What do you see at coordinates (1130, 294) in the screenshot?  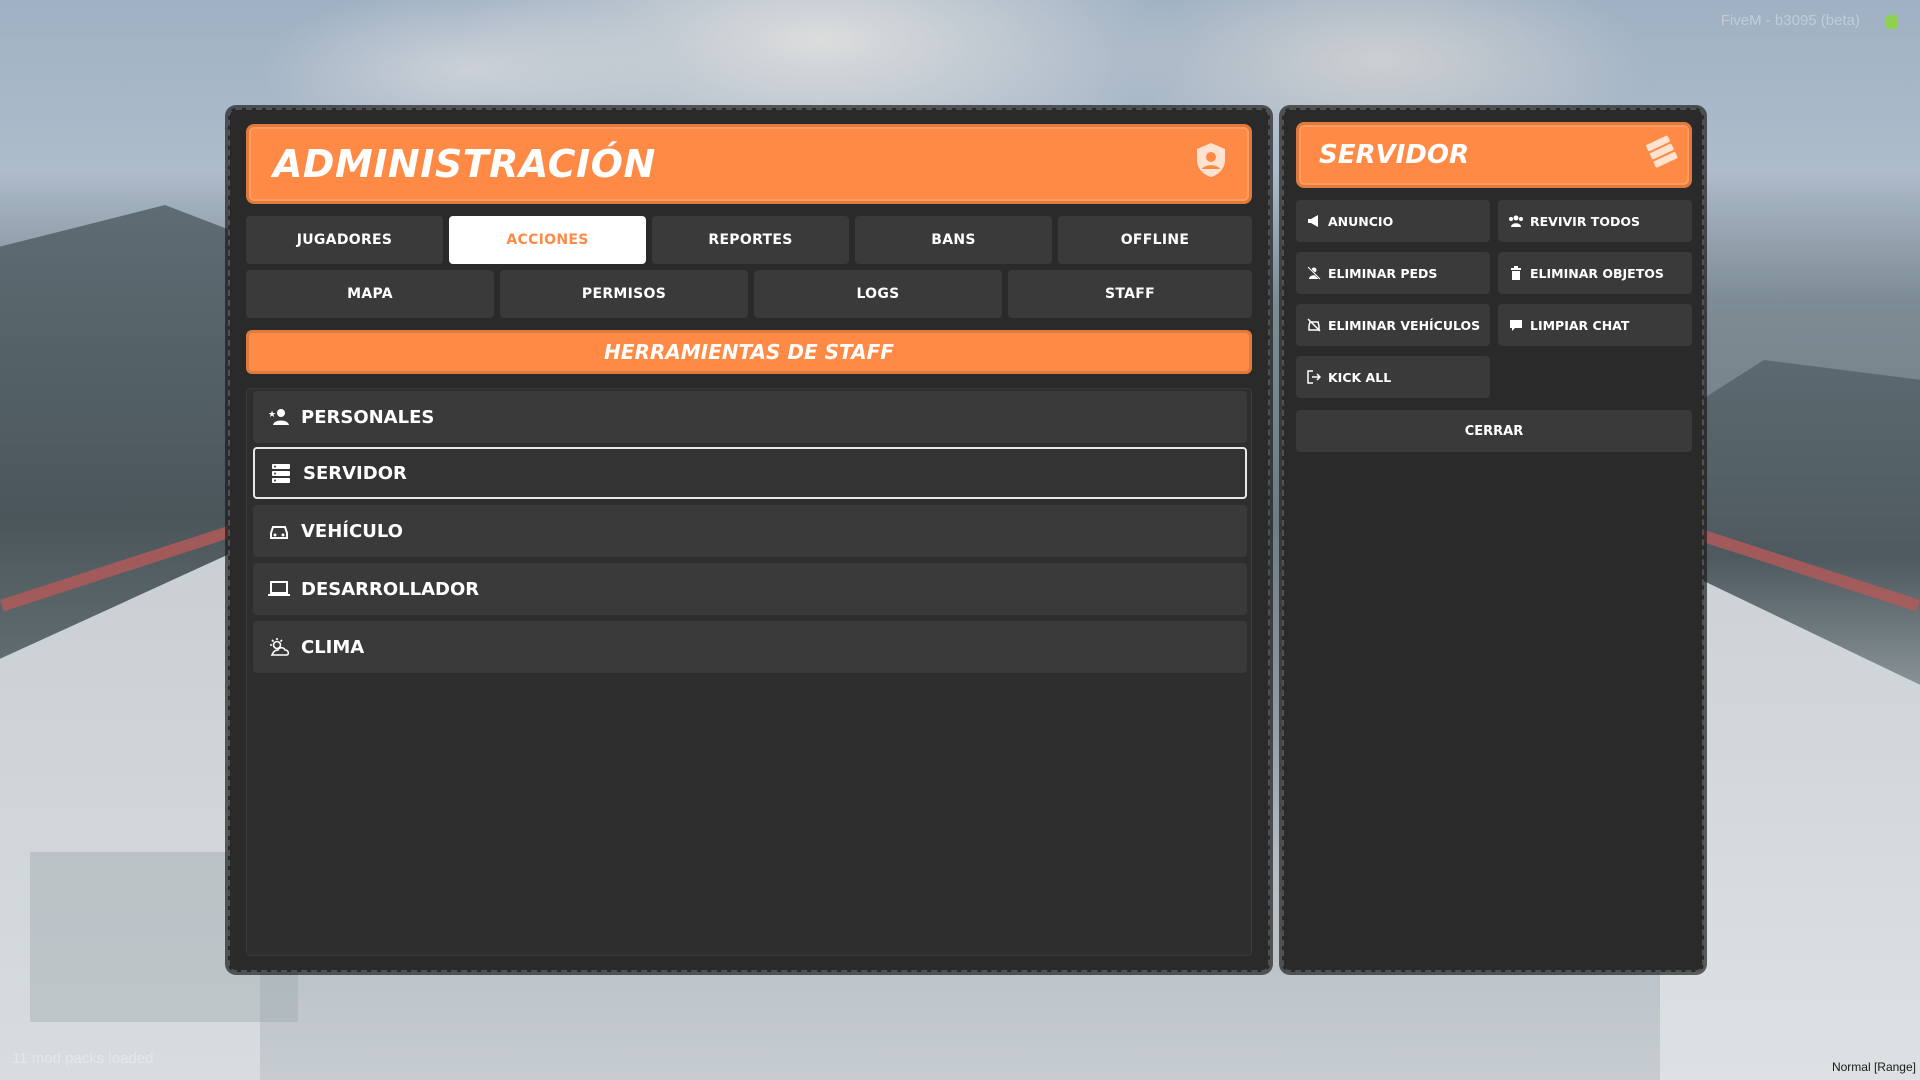 I see `tab-staff: STAFF` at bounding box center [1130, 294].